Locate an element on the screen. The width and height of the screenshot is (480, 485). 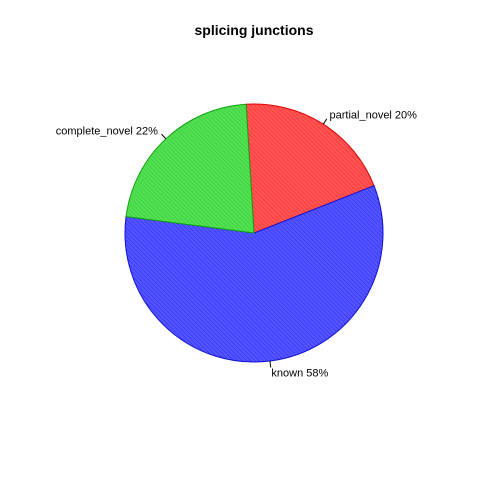
slice-label-3: complete_novel 22% is located at coordinates (107, 131).